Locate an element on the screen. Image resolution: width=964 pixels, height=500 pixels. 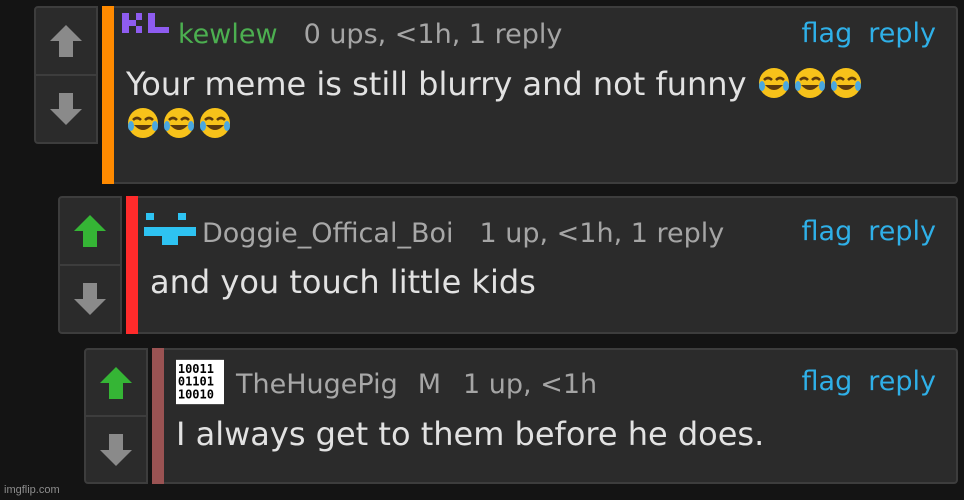
comment-text-content: Your meme is still blurry and not funny is located at coordinates (436, 84).